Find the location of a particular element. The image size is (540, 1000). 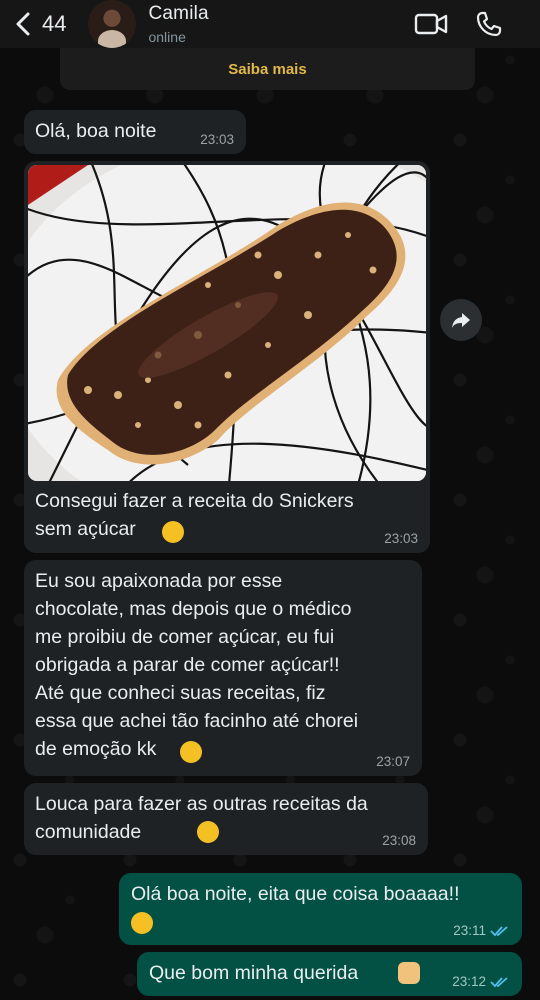

chat-header: 44 Camila online is located at coordinates (270, 24).